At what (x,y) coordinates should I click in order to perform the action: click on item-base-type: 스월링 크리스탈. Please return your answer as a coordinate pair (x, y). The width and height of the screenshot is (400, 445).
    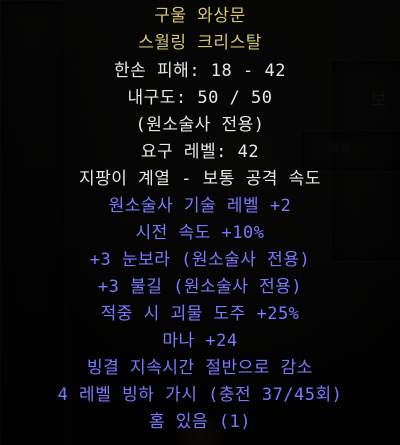
    Looking at the image, I should click on (200, 43).